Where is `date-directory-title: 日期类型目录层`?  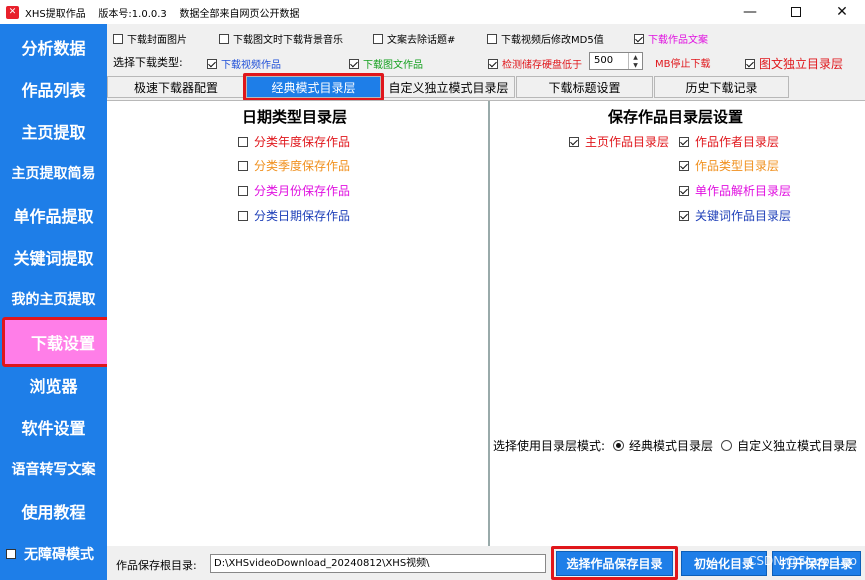 date-directory-title: 日期类型目录层 is located at coordinates (295, 117).